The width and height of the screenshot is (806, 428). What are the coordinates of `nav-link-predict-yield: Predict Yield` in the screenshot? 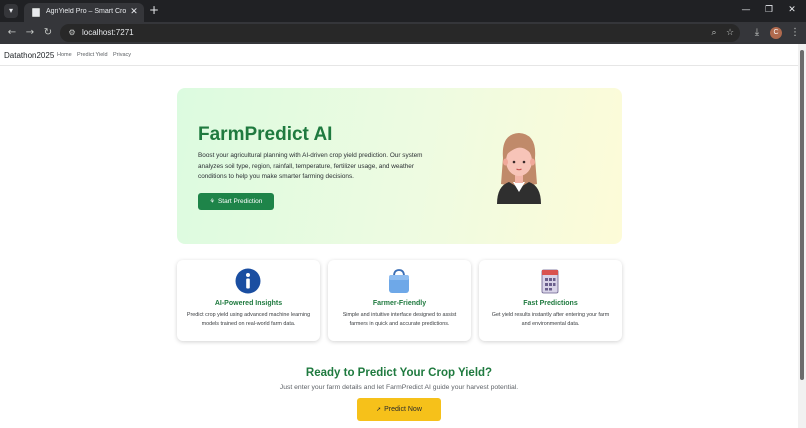 It's located at (92, 55).